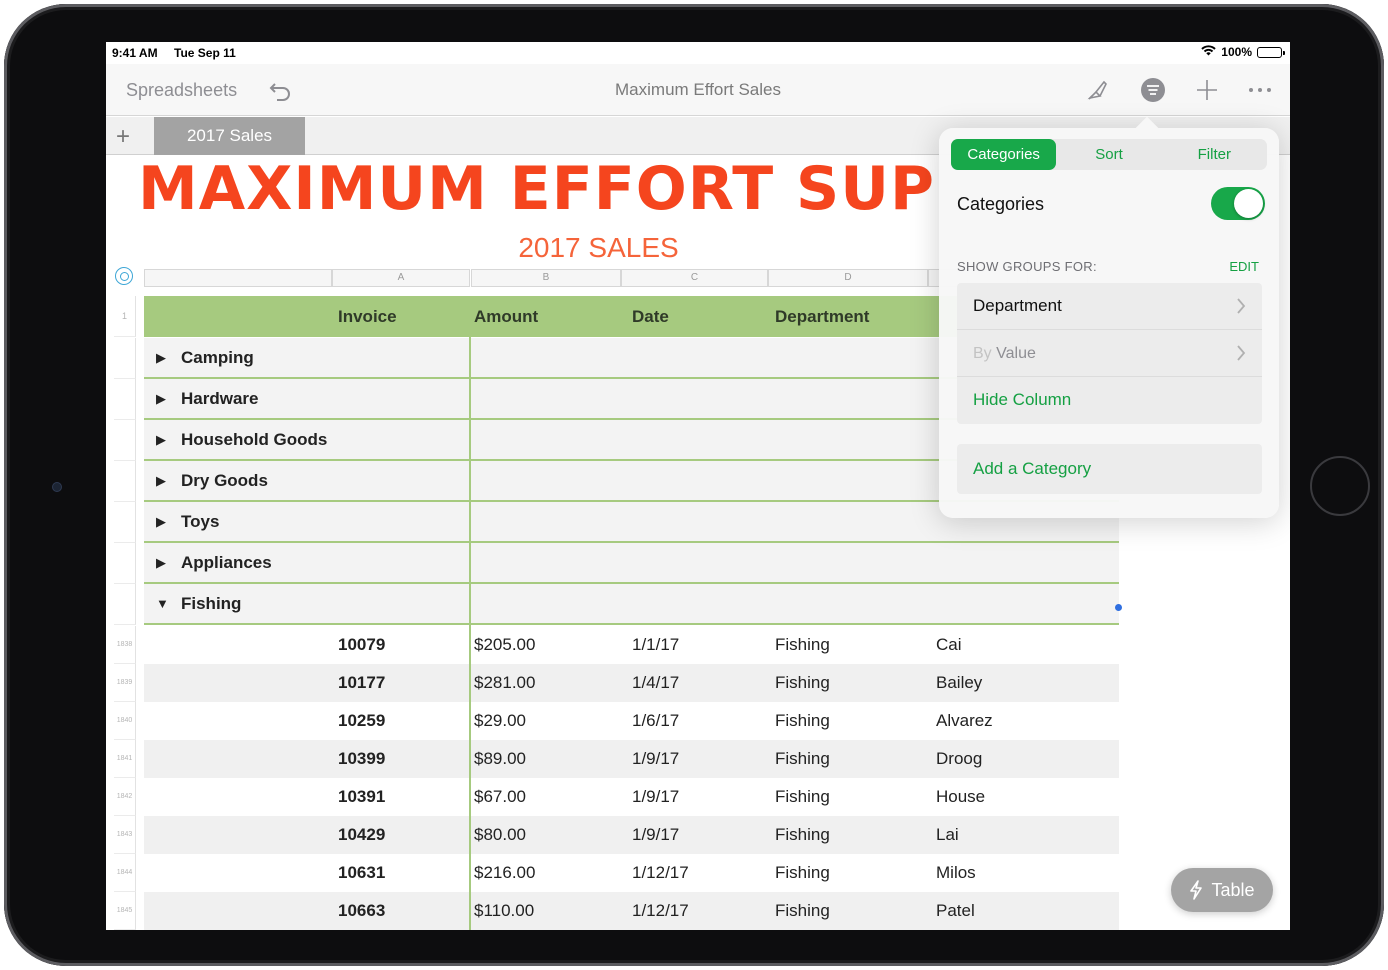 This screenshot has height=970, width=1388. Describe the element at coordinates (361, 645) in the screenshot. I see `cell-invoice: 10079` at that location.